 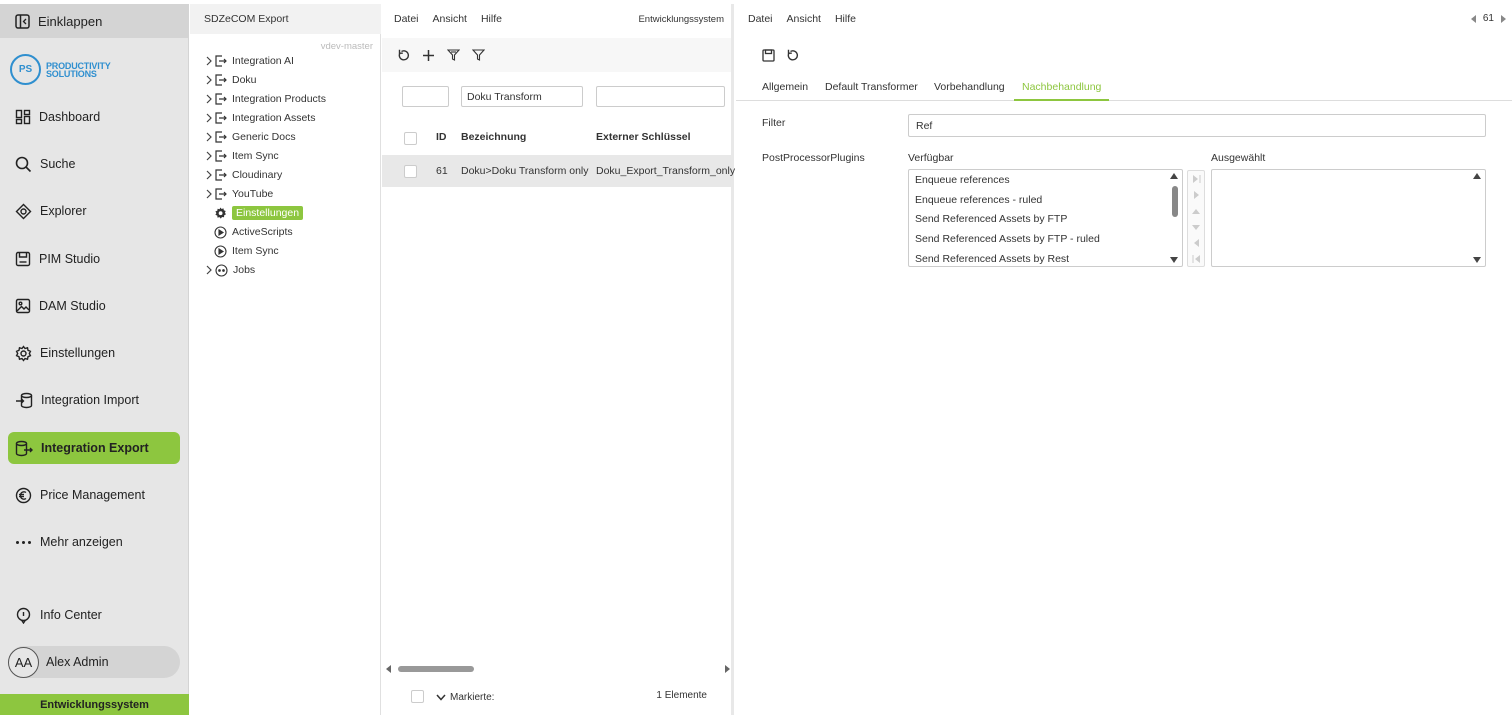 I want to click on filter-label: Filter, so click(x=774, y=123).